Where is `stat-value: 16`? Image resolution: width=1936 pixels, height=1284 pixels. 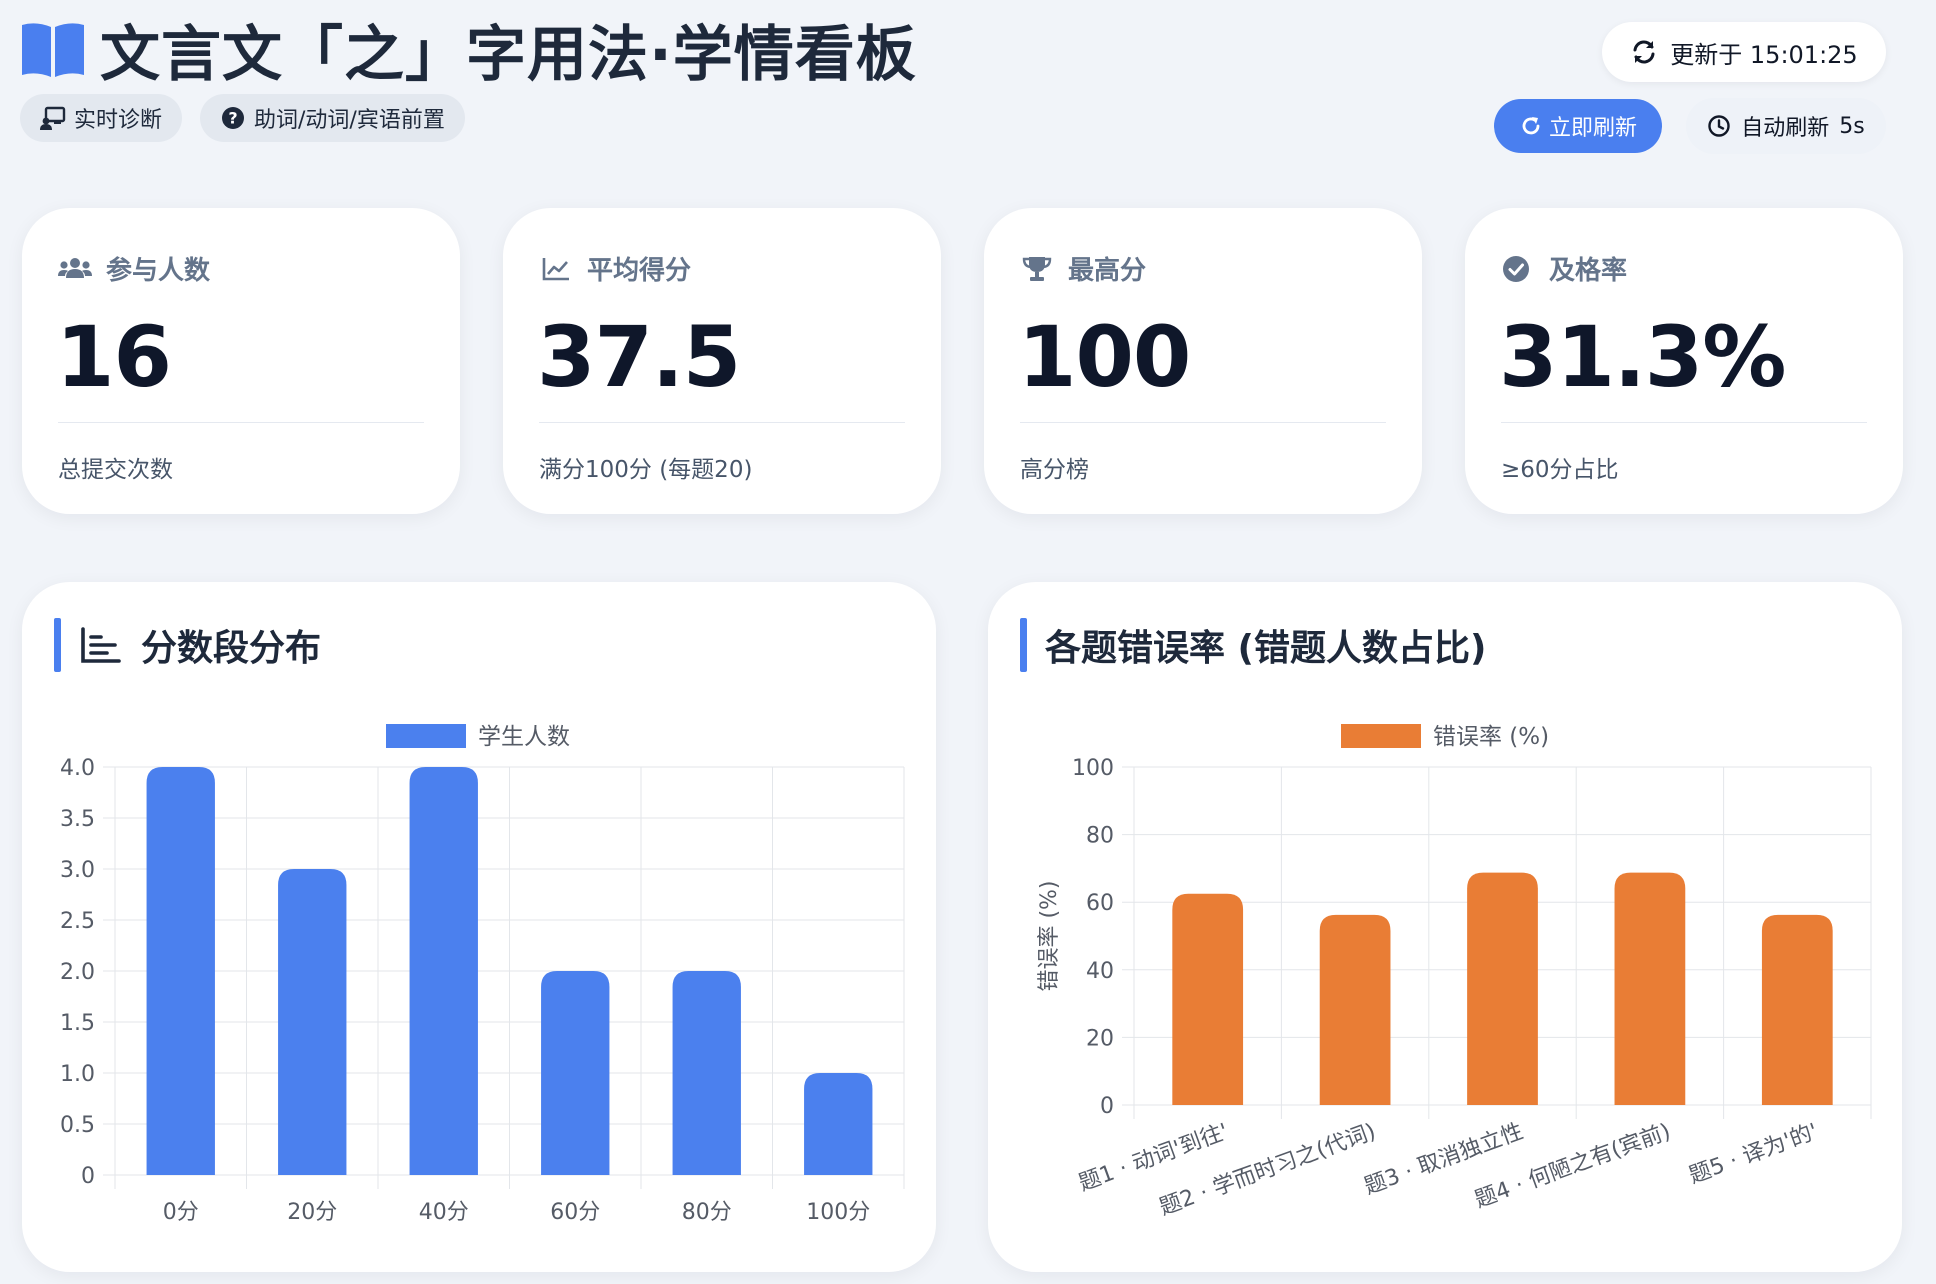
stat-value: 16 is located at coordinates (114, 357).